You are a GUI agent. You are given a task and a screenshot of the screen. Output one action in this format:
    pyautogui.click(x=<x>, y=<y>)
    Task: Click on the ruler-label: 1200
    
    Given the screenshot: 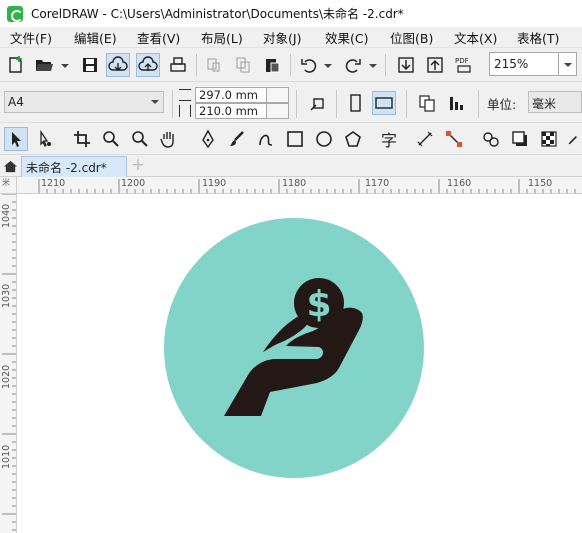 What is the action you would take?
    pyautogui.click(x=133, y=183)
    